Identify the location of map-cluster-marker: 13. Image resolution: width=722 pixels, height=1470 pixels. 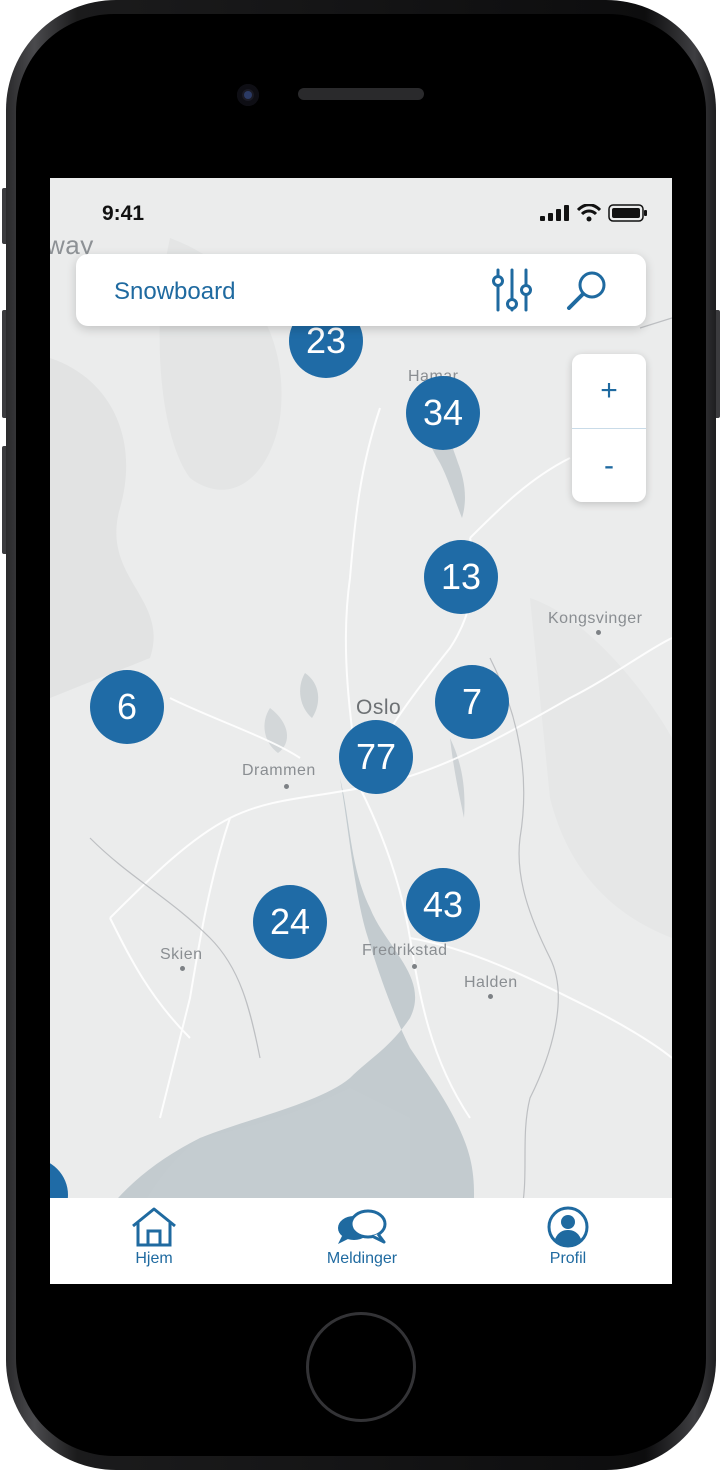
(461, 577).